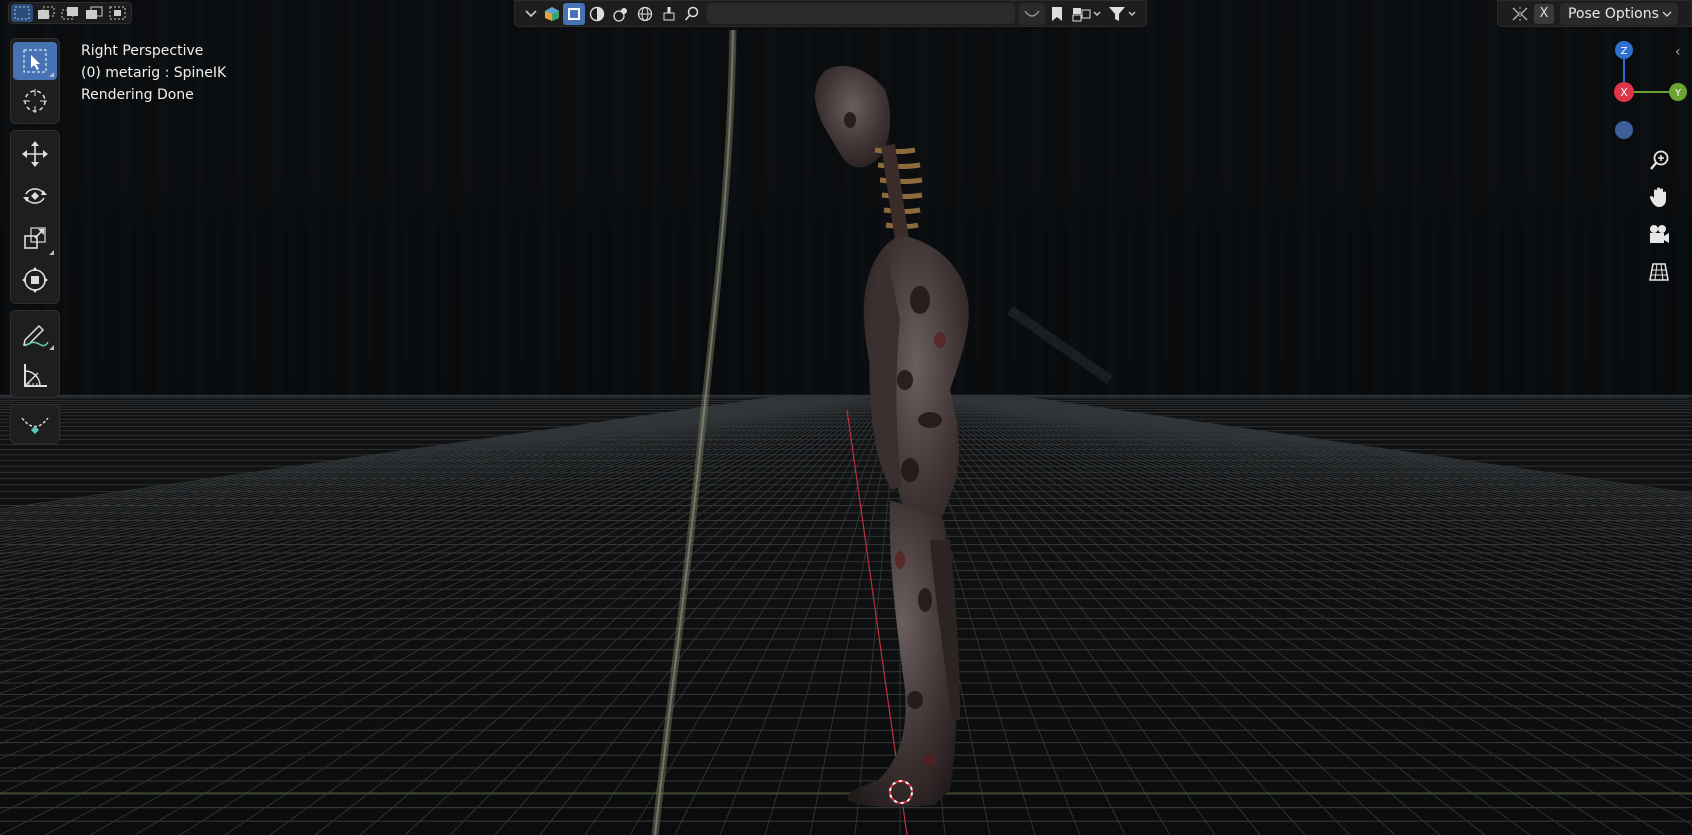  Describe the element at coordinates (35, 196) in the screenshot. I see `rotate-tool` at that location.